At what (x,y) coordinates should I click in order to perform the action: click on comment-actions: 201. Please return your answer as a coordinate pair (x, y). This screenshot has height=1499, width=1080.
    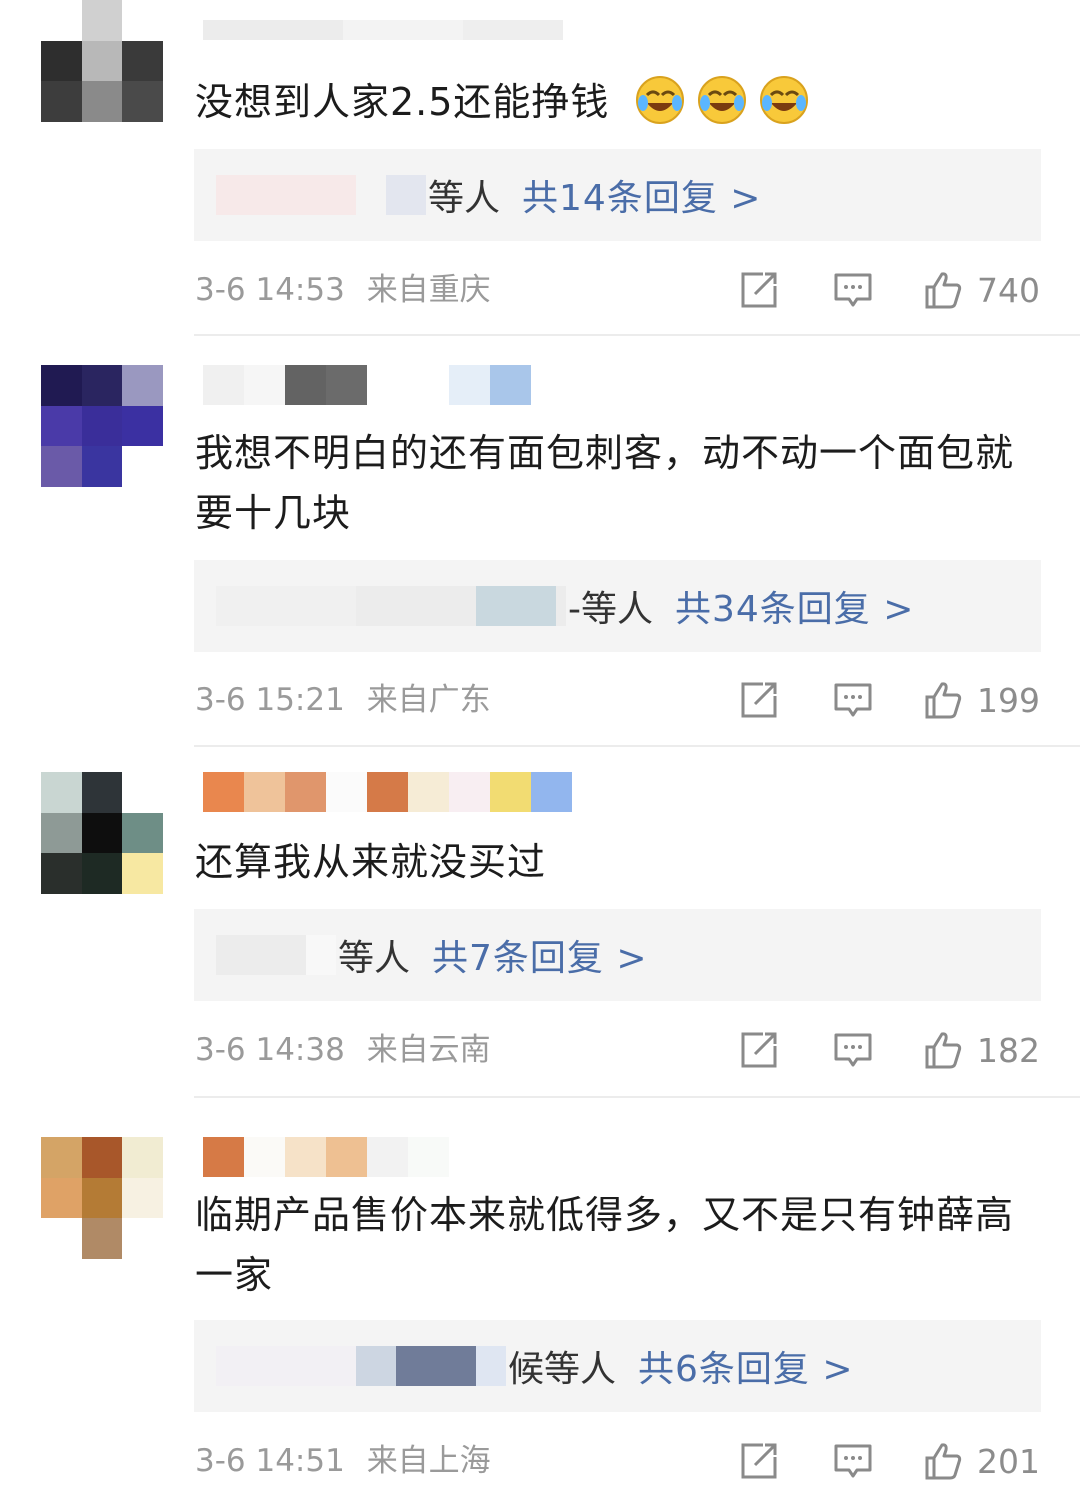
    Looking at the image, I should click on (889, 1461).